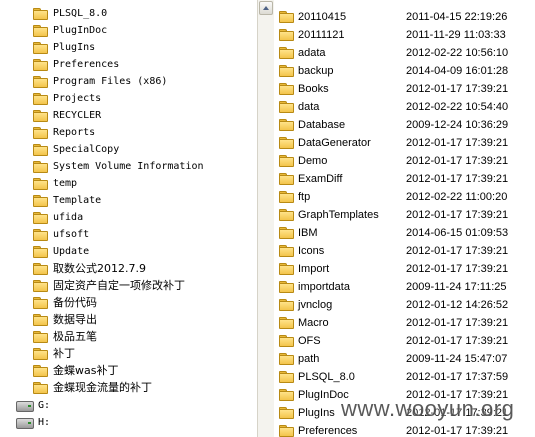 The image size is (535, 437). I want to click on file-name: DataGenerator, so click(334, 143).